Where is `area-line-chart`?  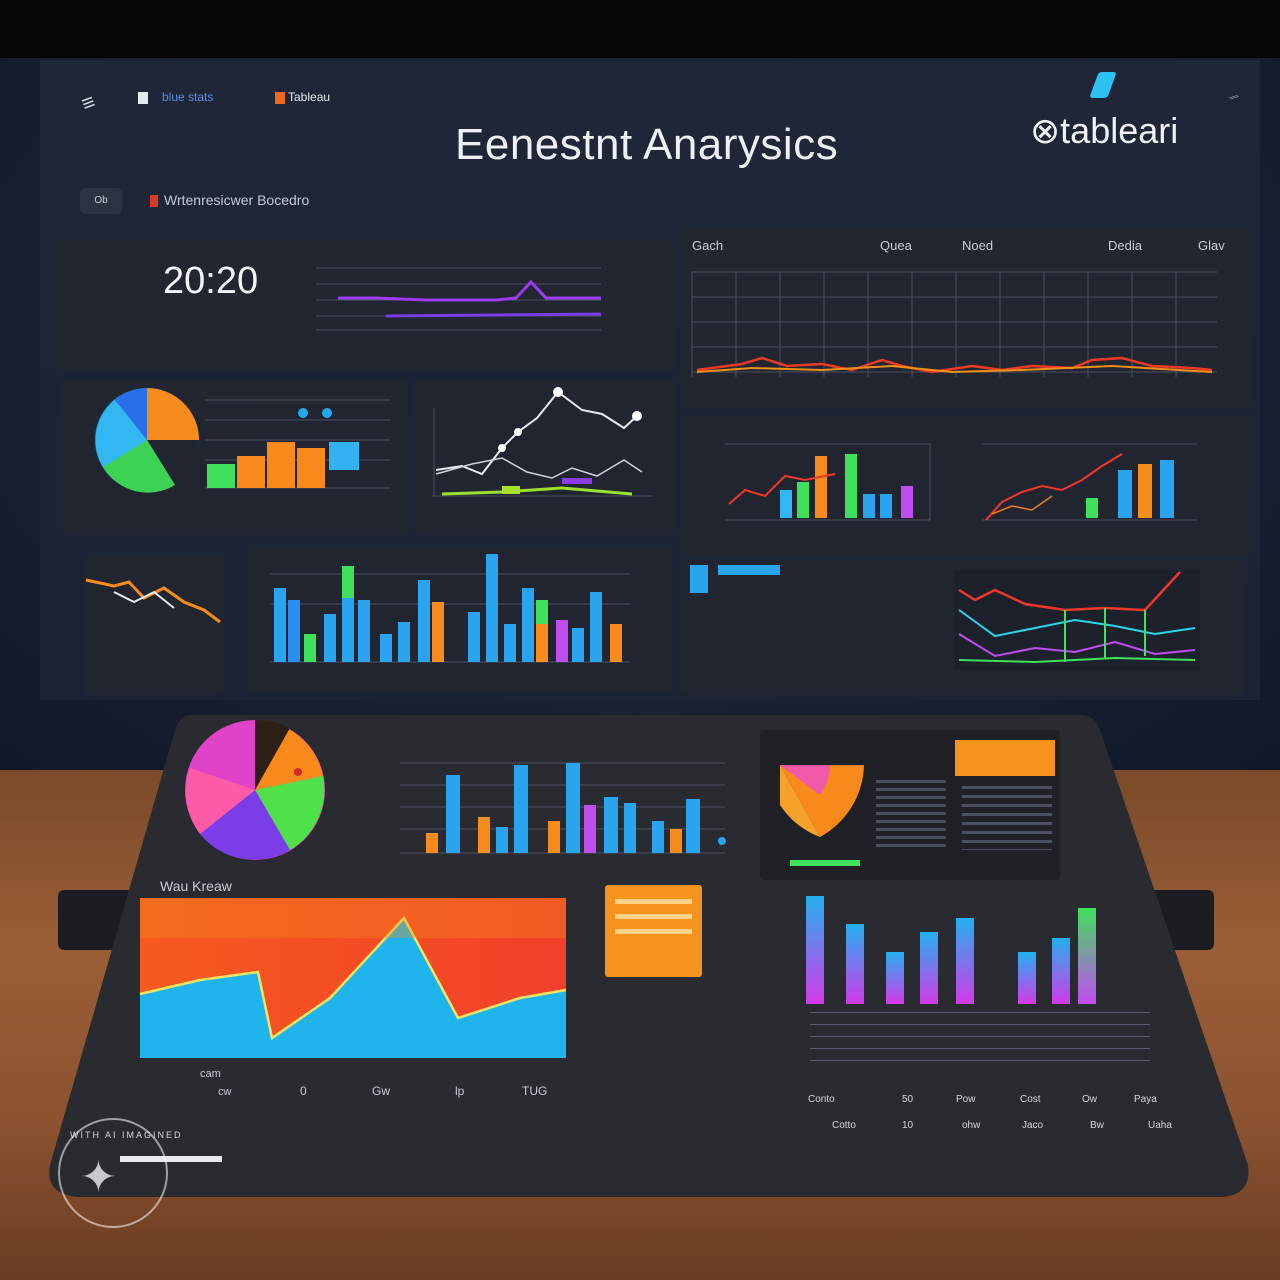
area-line-chart is located at coordinates (1077, 620).